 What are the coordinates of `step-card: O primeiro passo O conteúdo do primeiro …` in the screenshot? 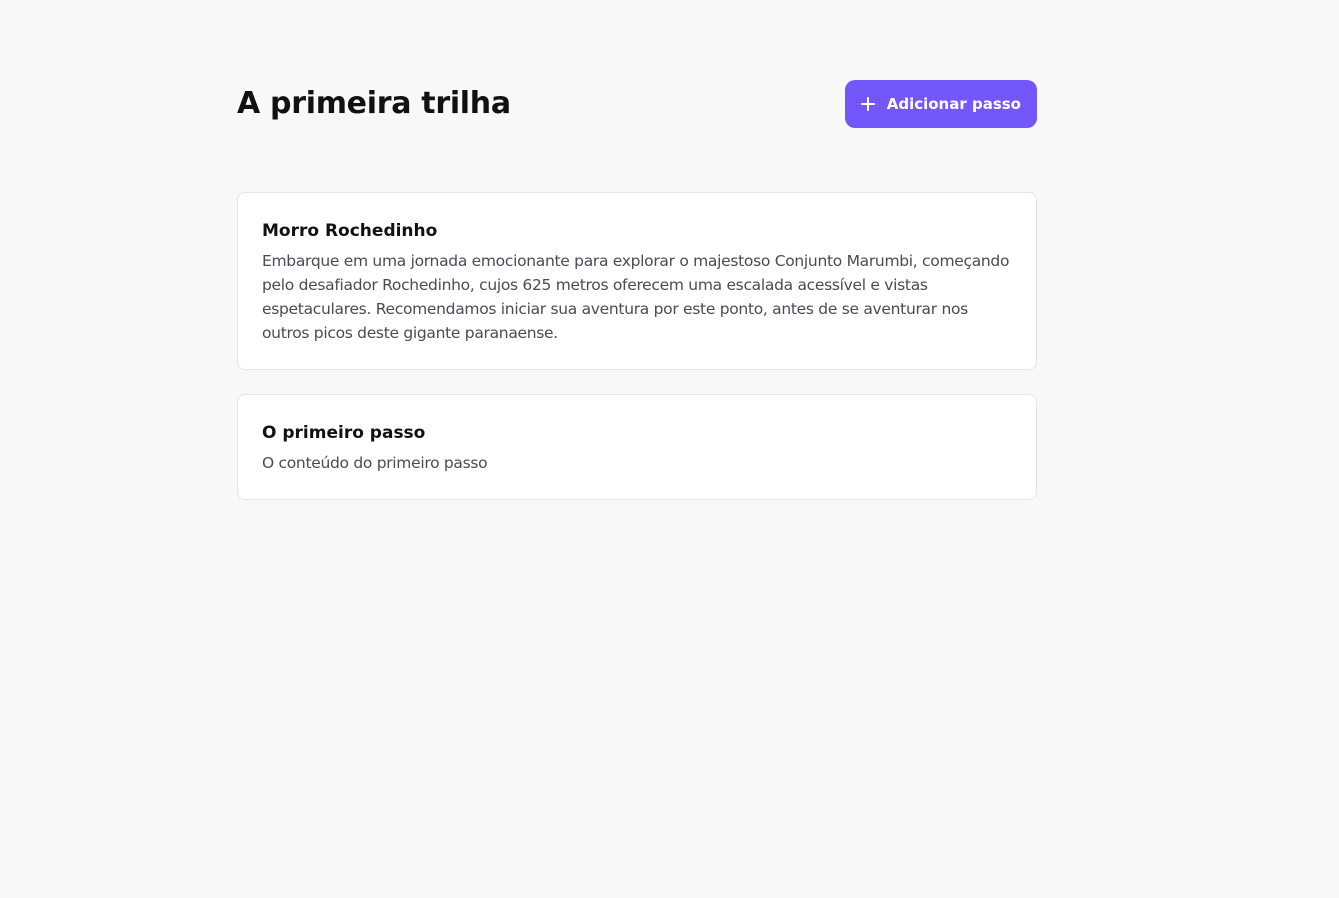 It's located at (637, 447).